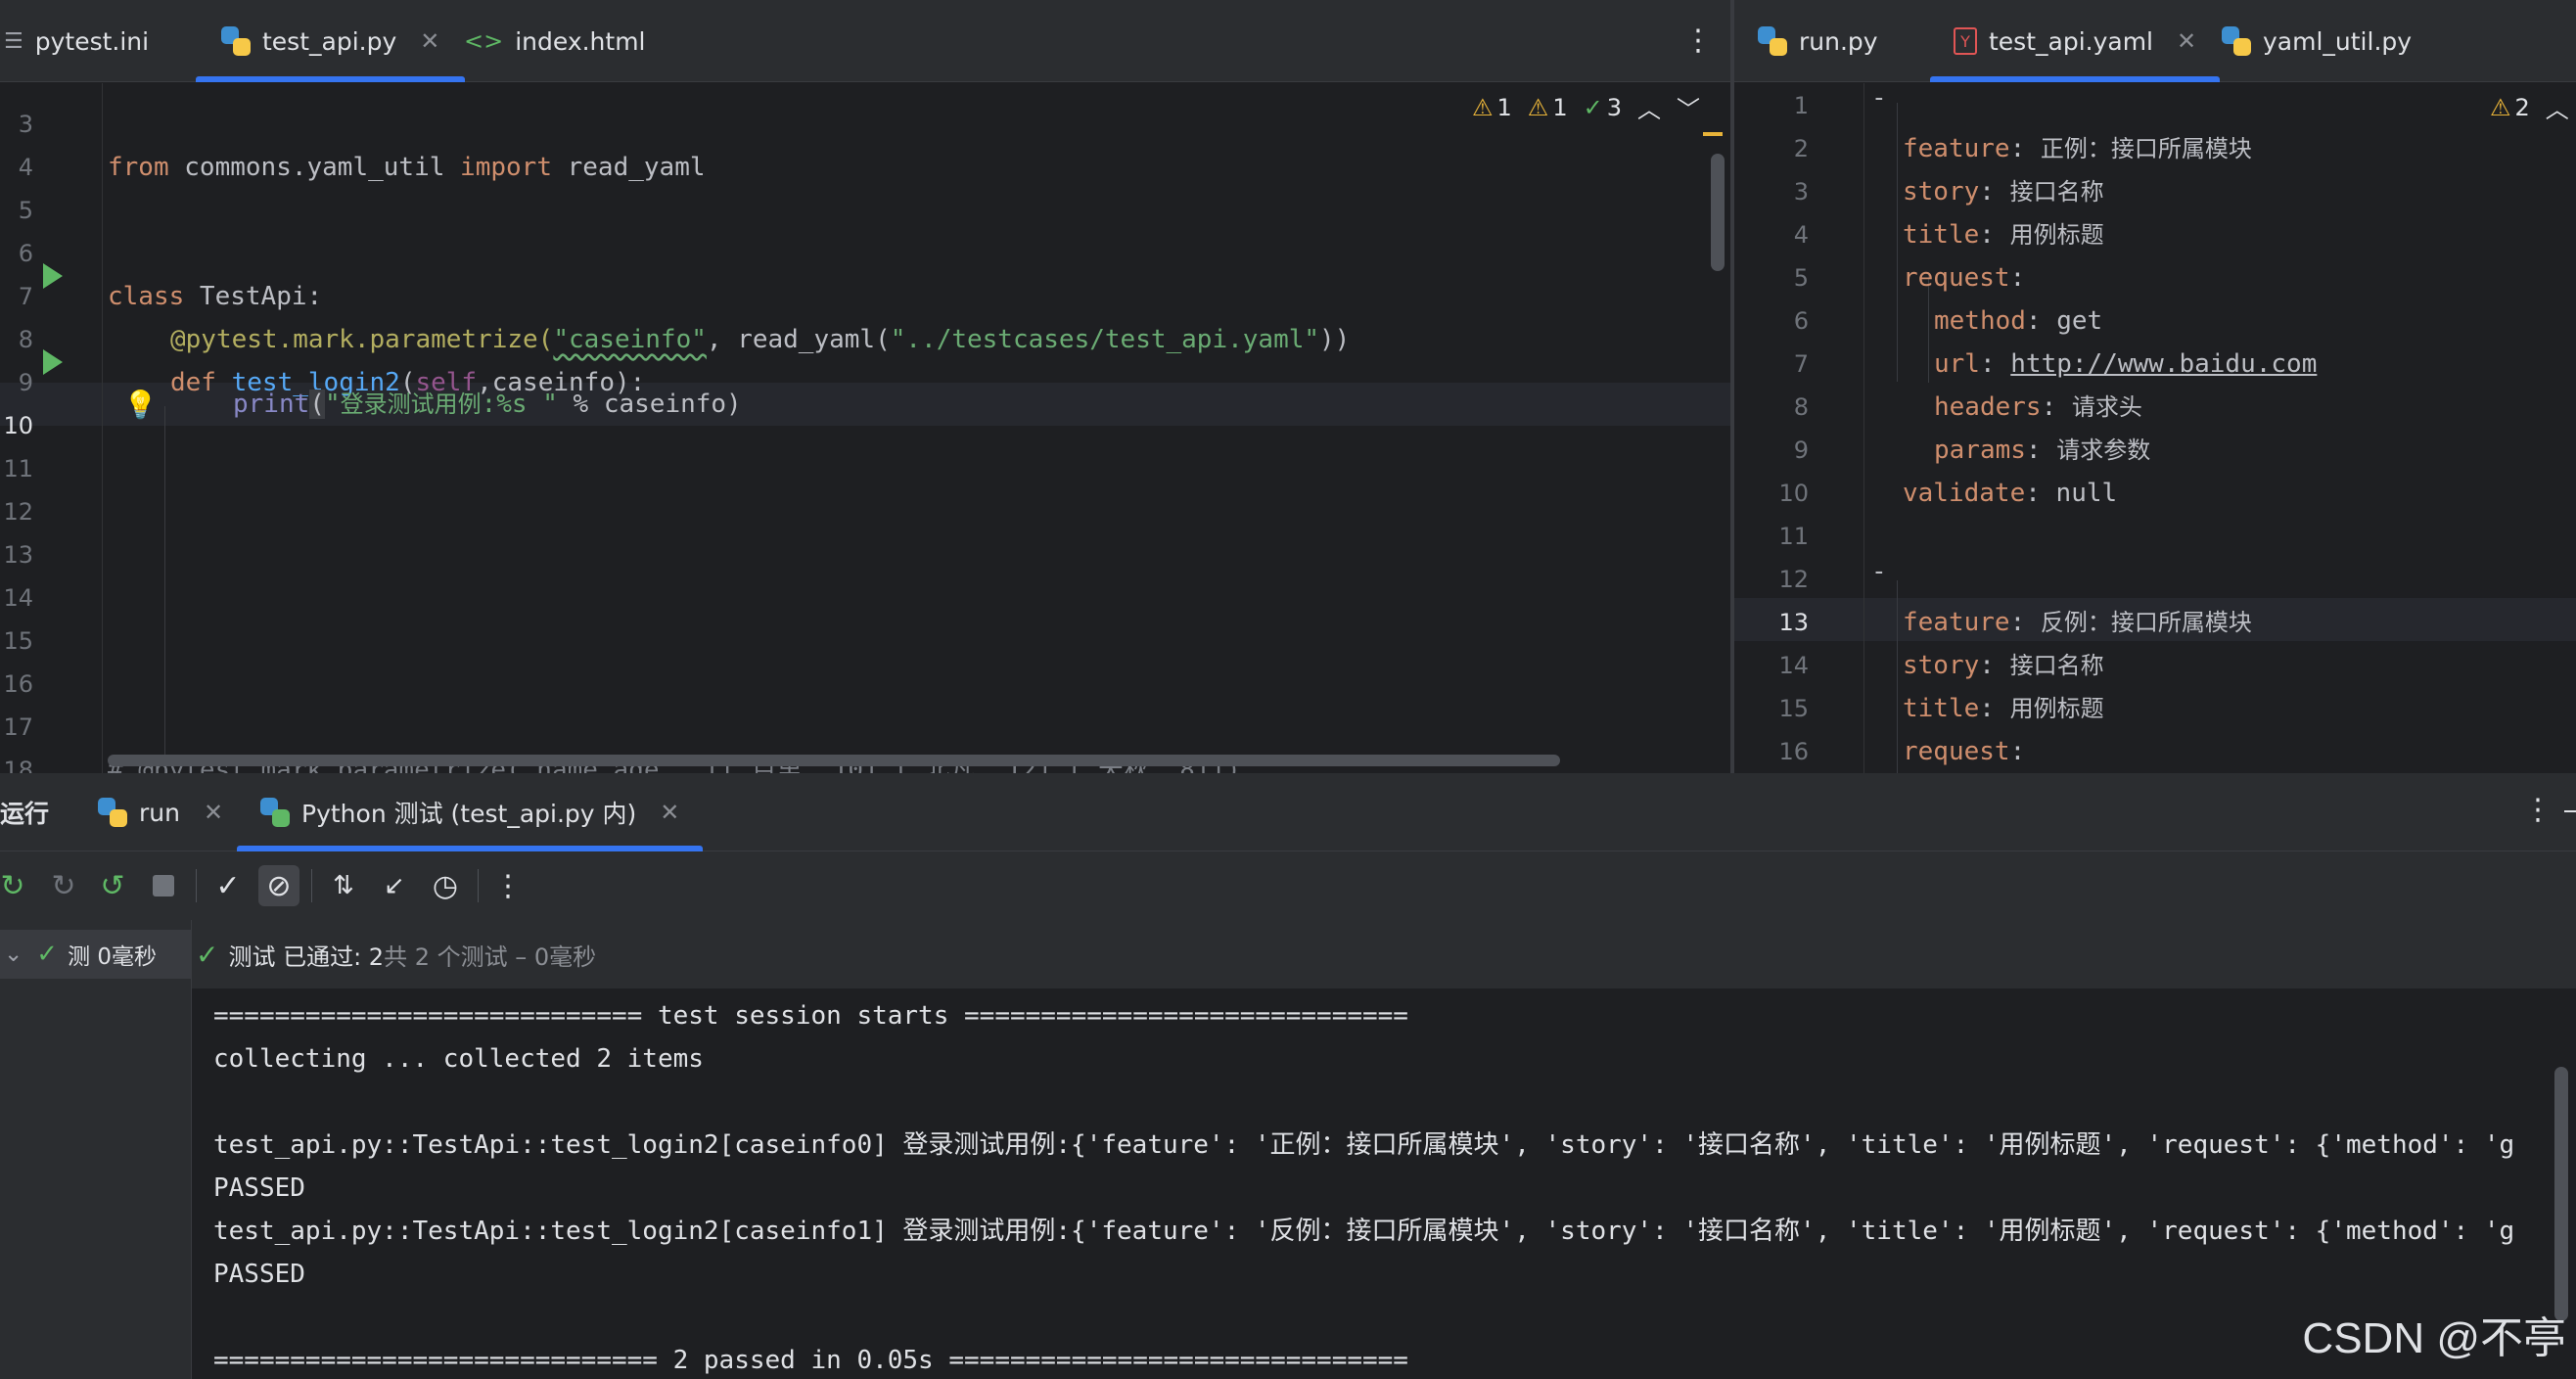 This screenshot has height=1379, width=2576. Describe the element at coordinates (2522, 107) in the screenshot. I see `warning-count: 2` at that location.